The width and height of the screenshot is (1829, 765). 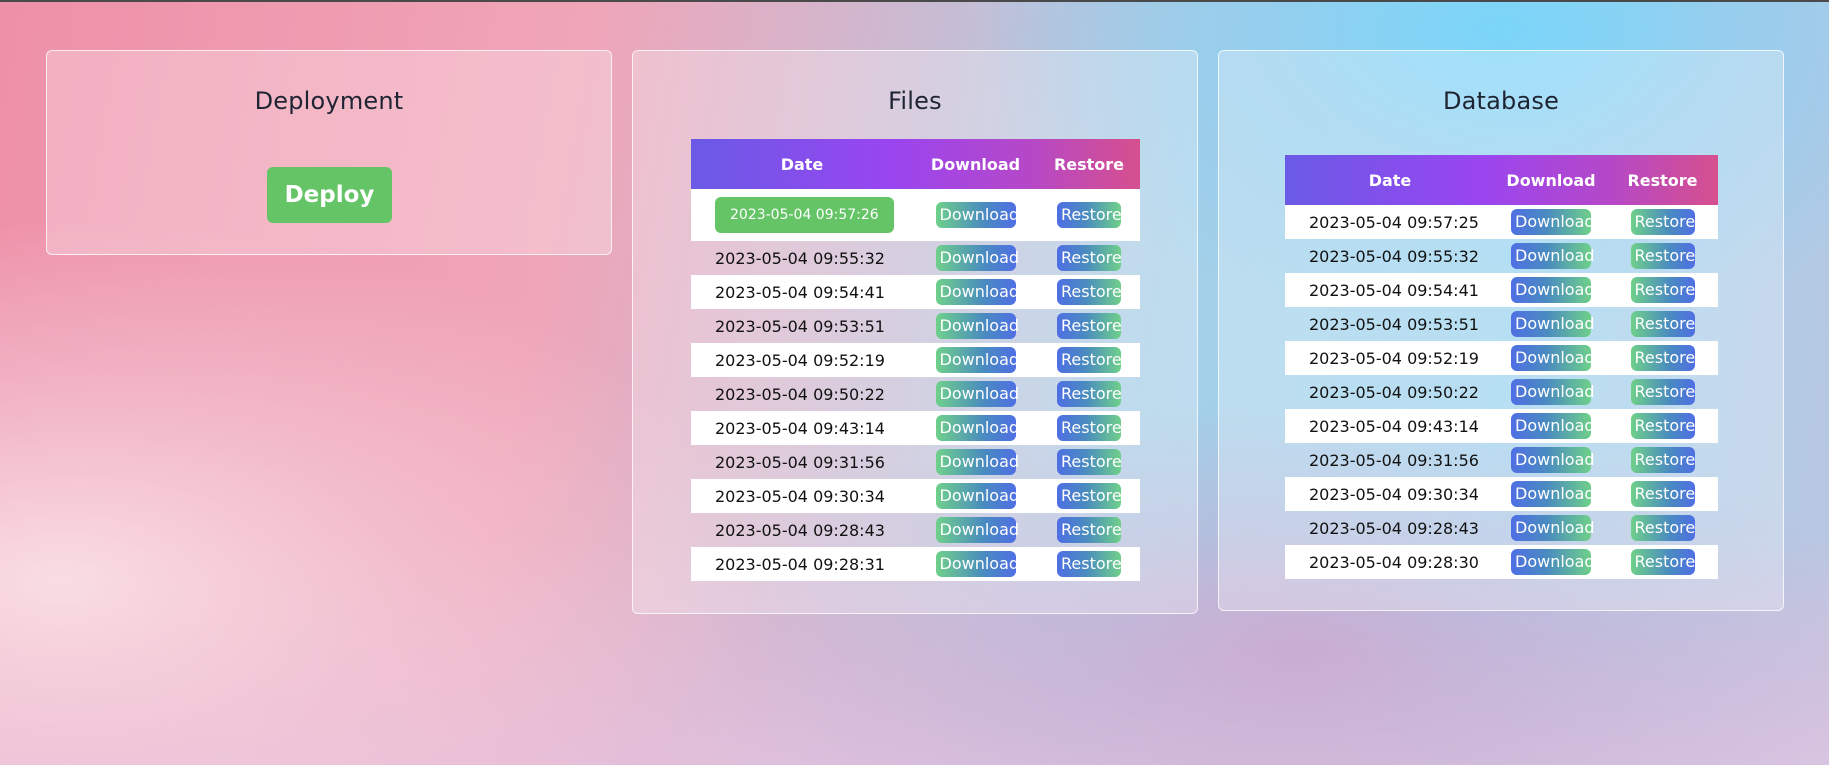 I want to click on date-cell: 2023-05-04 09:57:25, so click(x=1390, y=222).